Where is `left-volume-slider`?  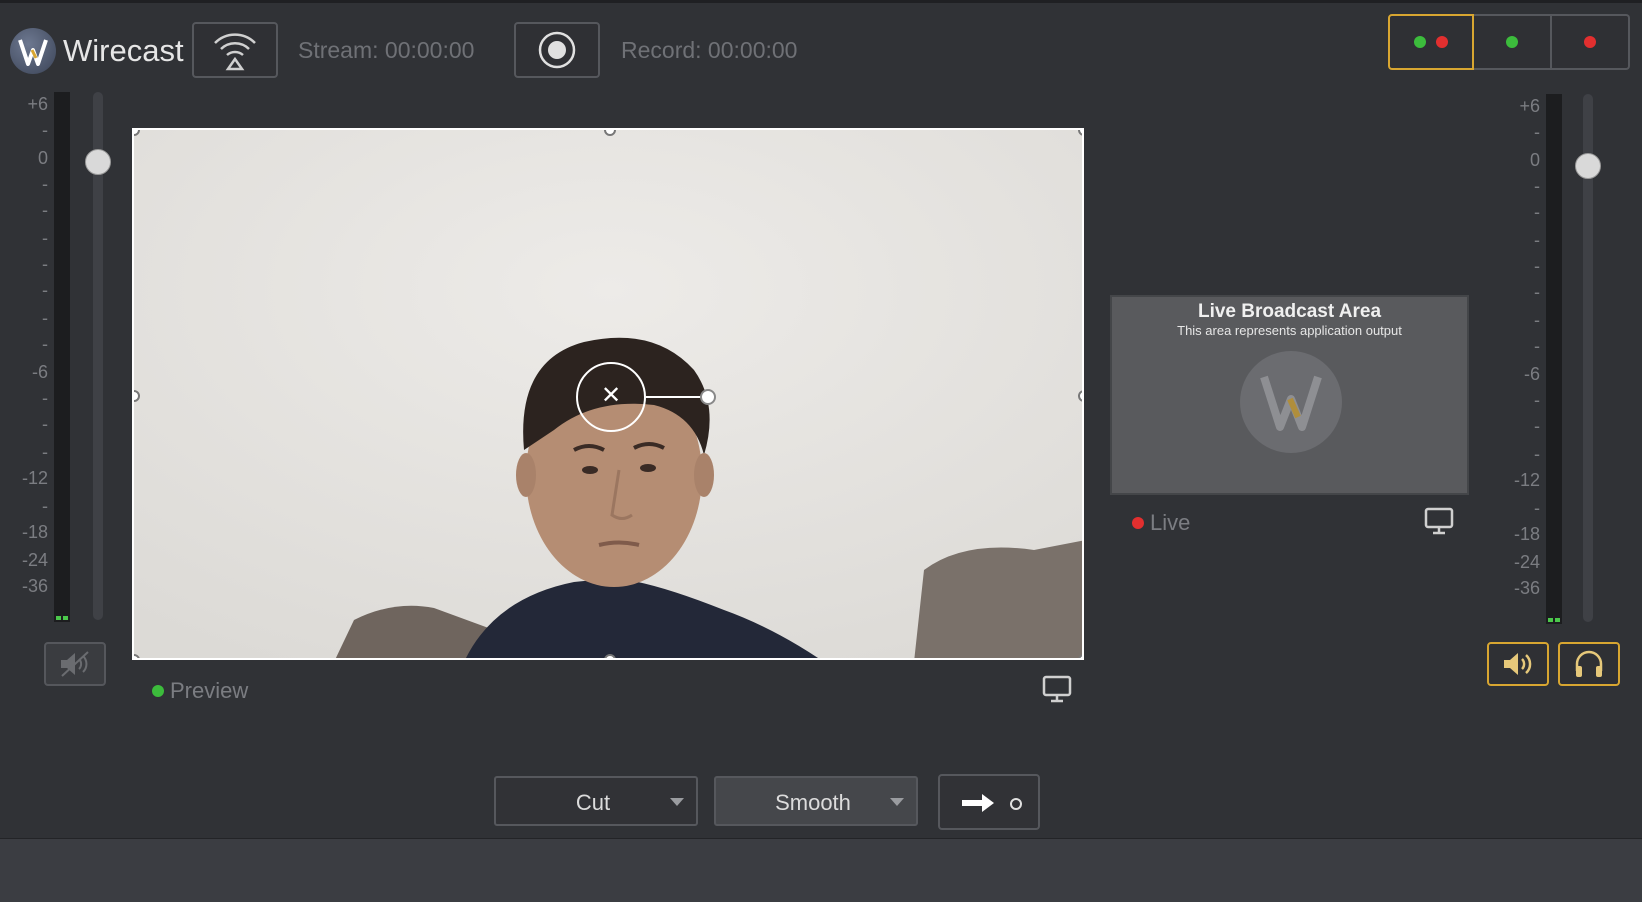 left-volume-slider is located at coordinates (98, 162).